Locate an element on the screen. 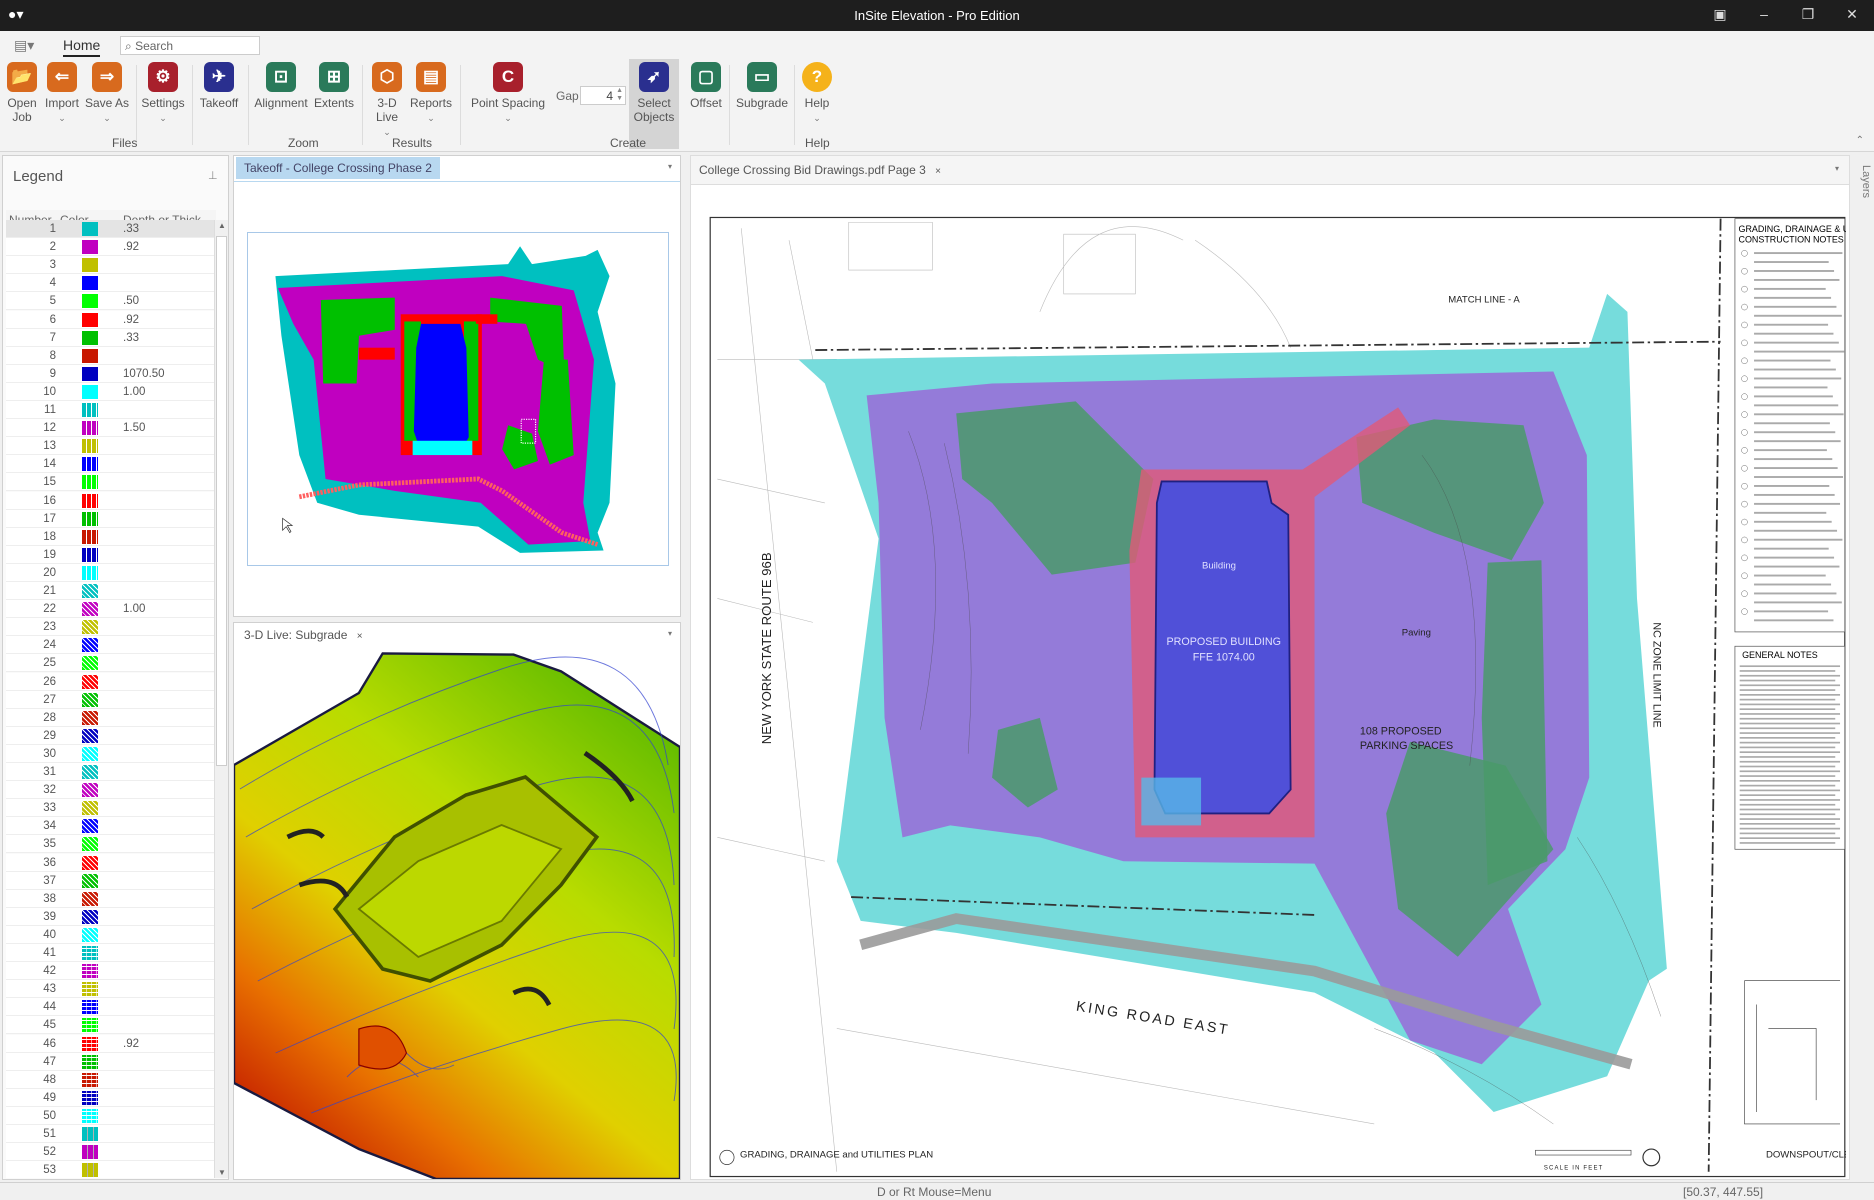 Image resolution: width=1874 pixels, height=1200 pixels. reports-button: ▤ Reports ⌄ is located at coordinates (431, 93).